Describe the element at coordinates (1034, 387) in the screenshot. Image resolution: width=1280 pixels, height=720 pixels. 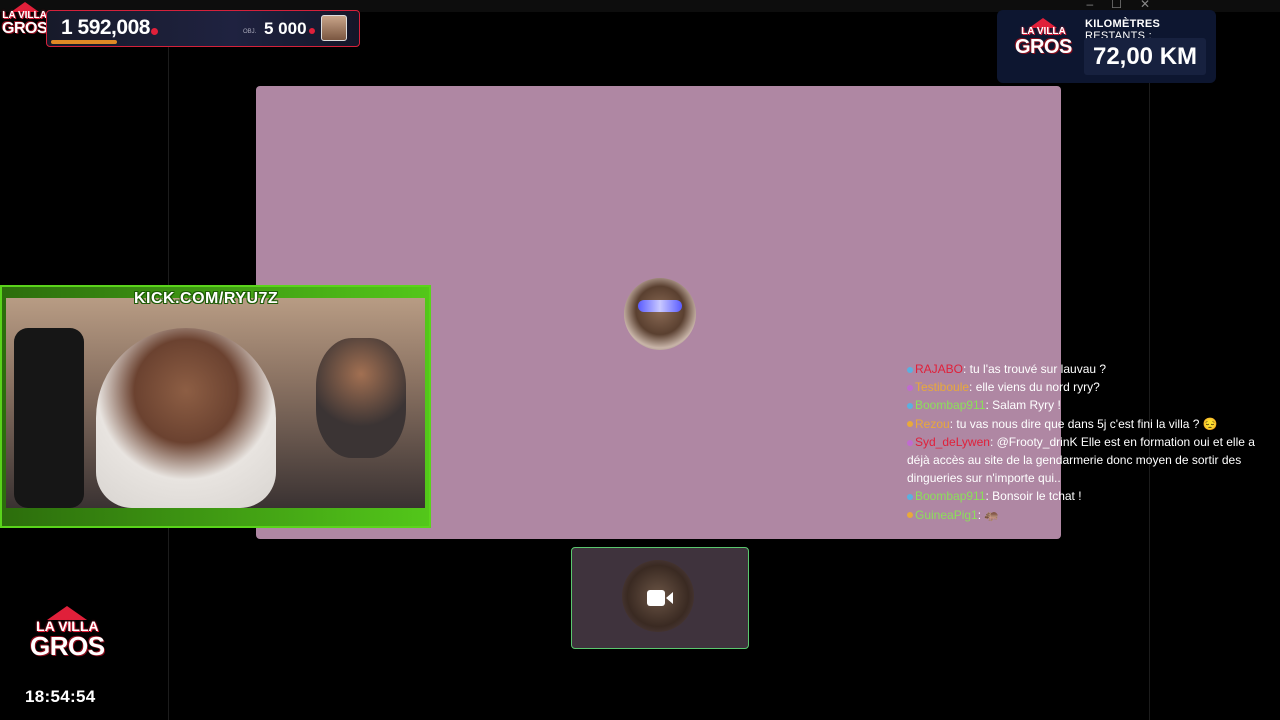
I see `chat-text: : elle viens du nord ryry?` at that location.